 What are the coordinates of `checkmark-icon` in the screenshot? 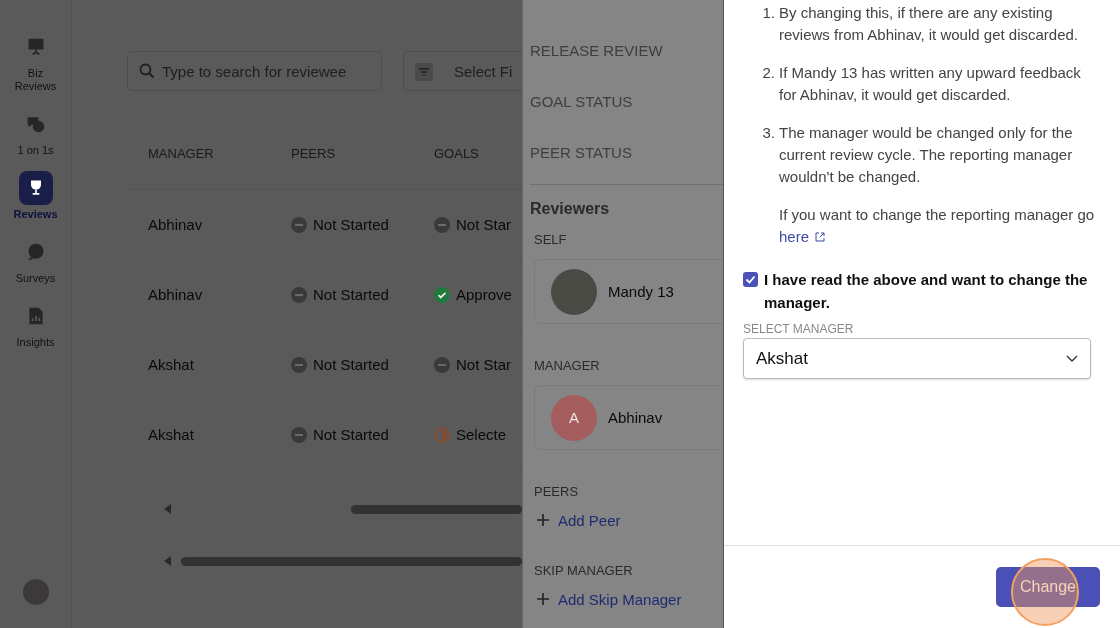 It's located at (750, 279).